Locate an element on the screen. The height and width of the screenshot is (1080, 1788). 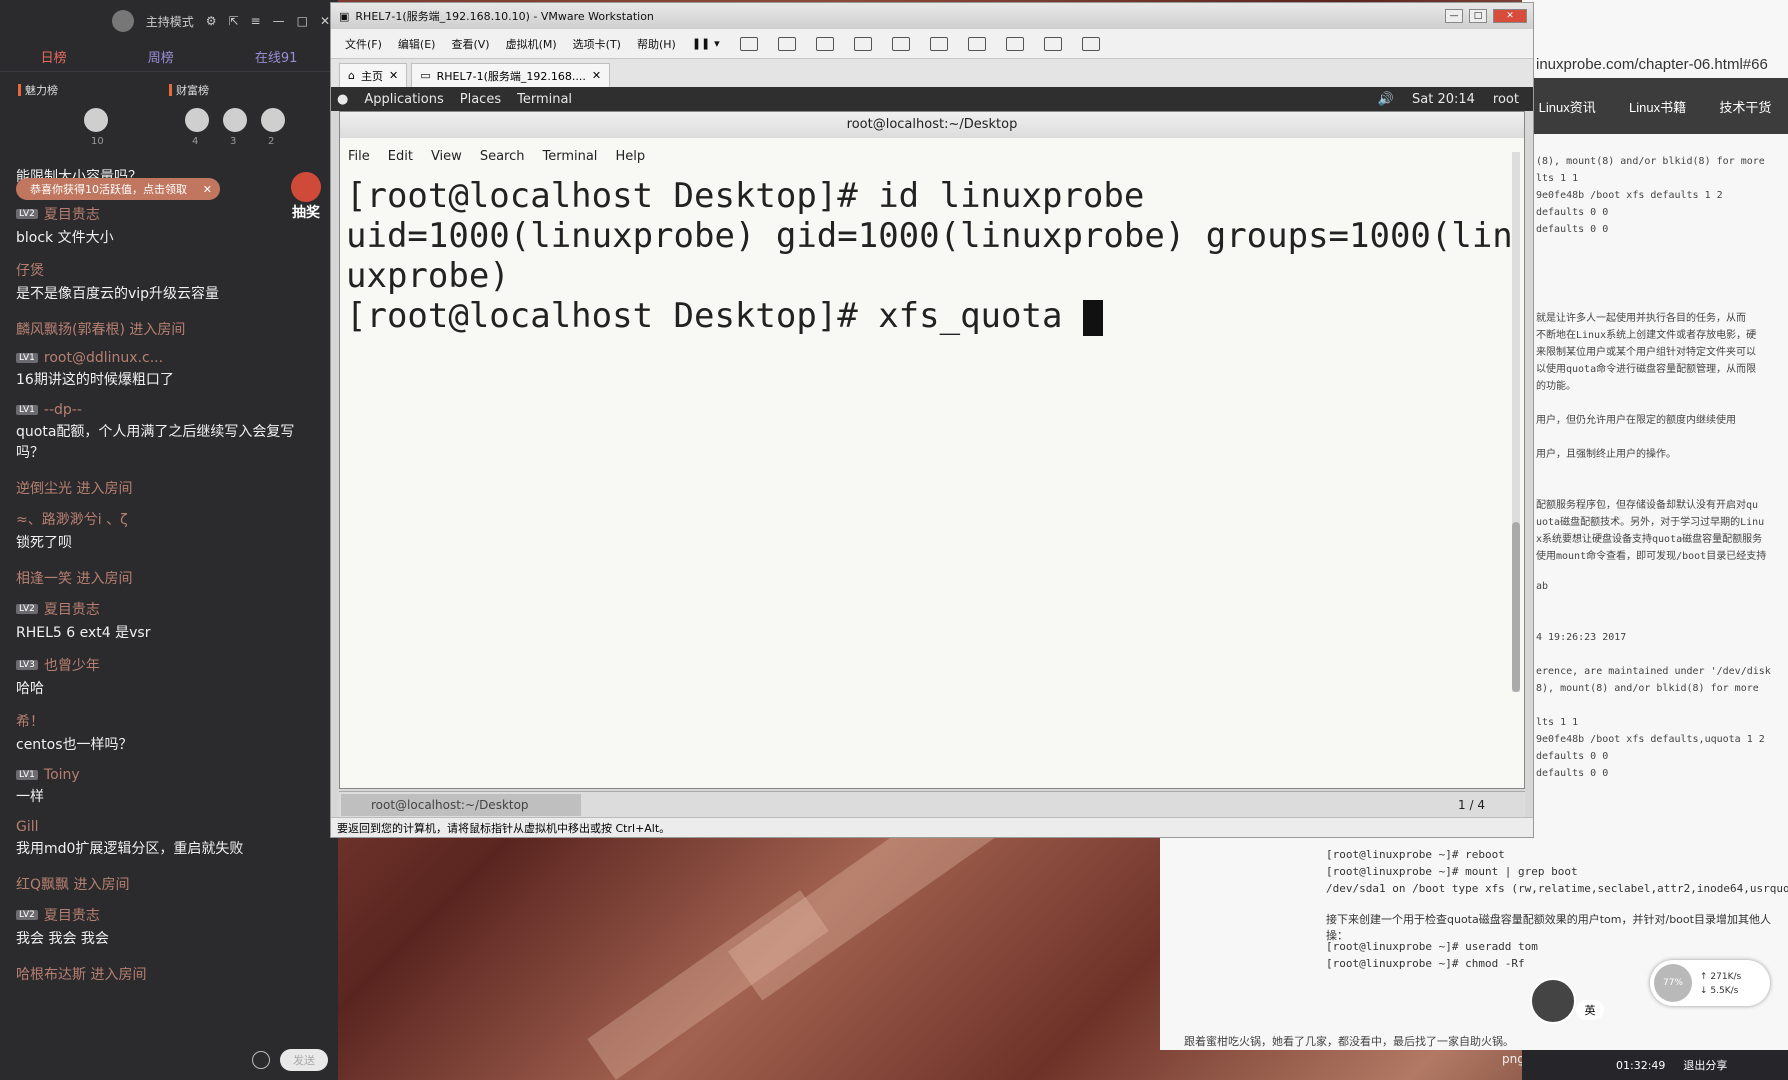
console-icon is located at coordinates (1052, 43).